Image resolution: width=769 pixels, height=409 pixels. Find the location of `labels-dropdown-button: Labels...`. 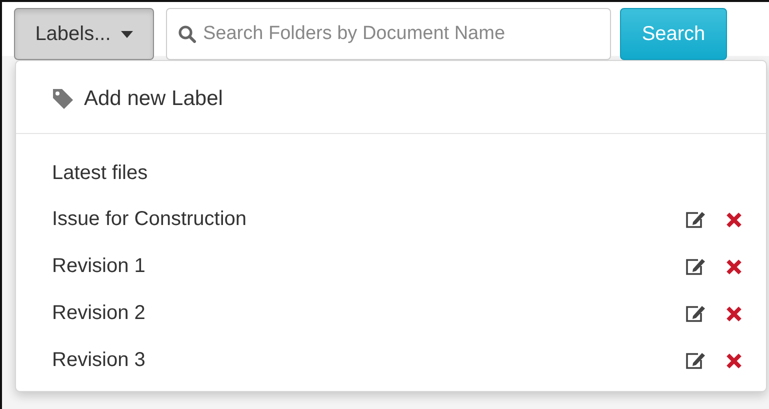

labels-dropdown-button: Labels... is located at coordinates (84, 34).